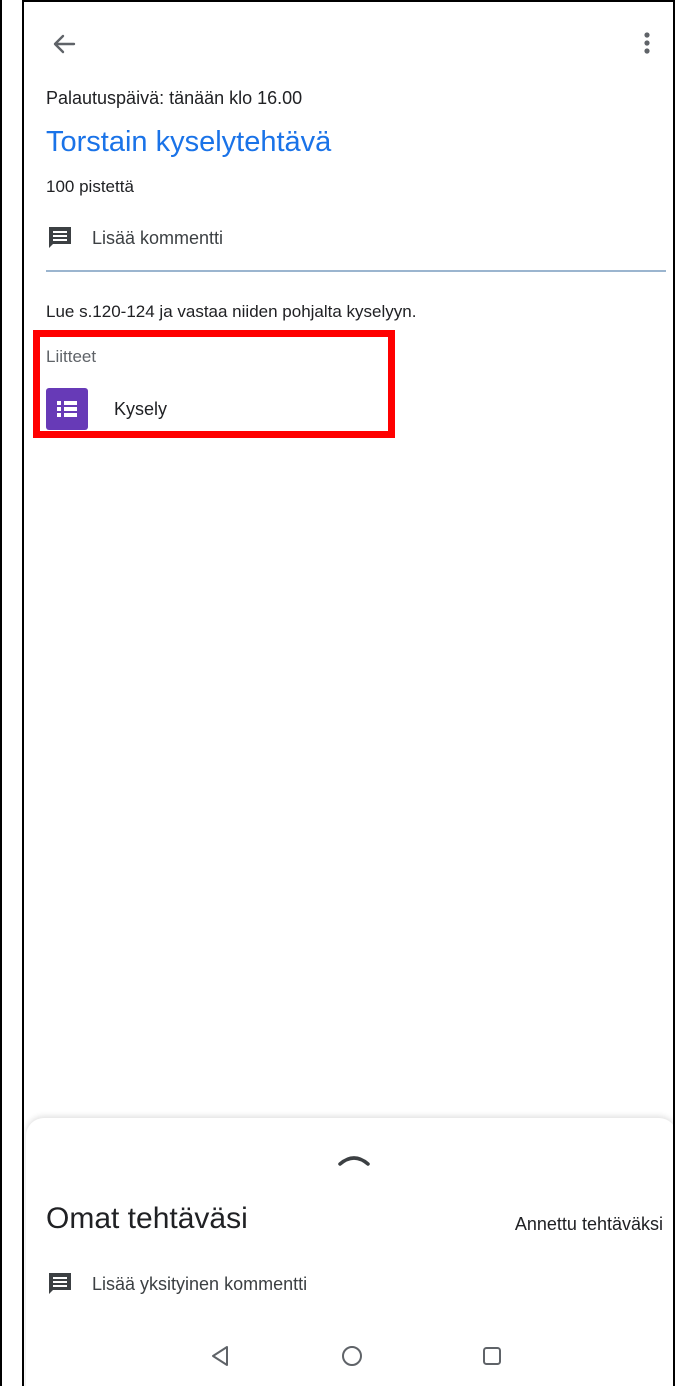 This screenshot has height=1386, width=677. Describe the element at coordinates (141, 408) in the screenshot. I see `attachment-name: Kysely` at that location.